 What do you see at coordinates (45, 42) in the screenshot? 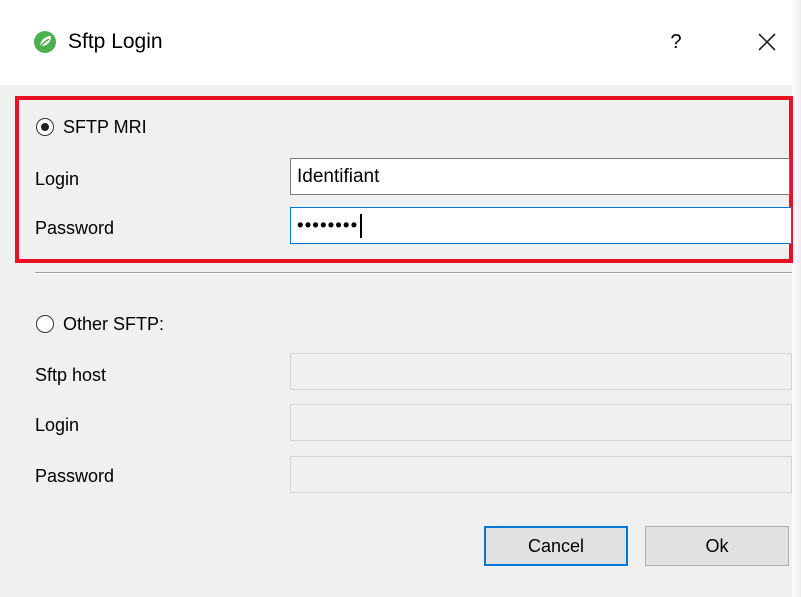
I see `app-leaf-icon` at bounding box center [45, 42].